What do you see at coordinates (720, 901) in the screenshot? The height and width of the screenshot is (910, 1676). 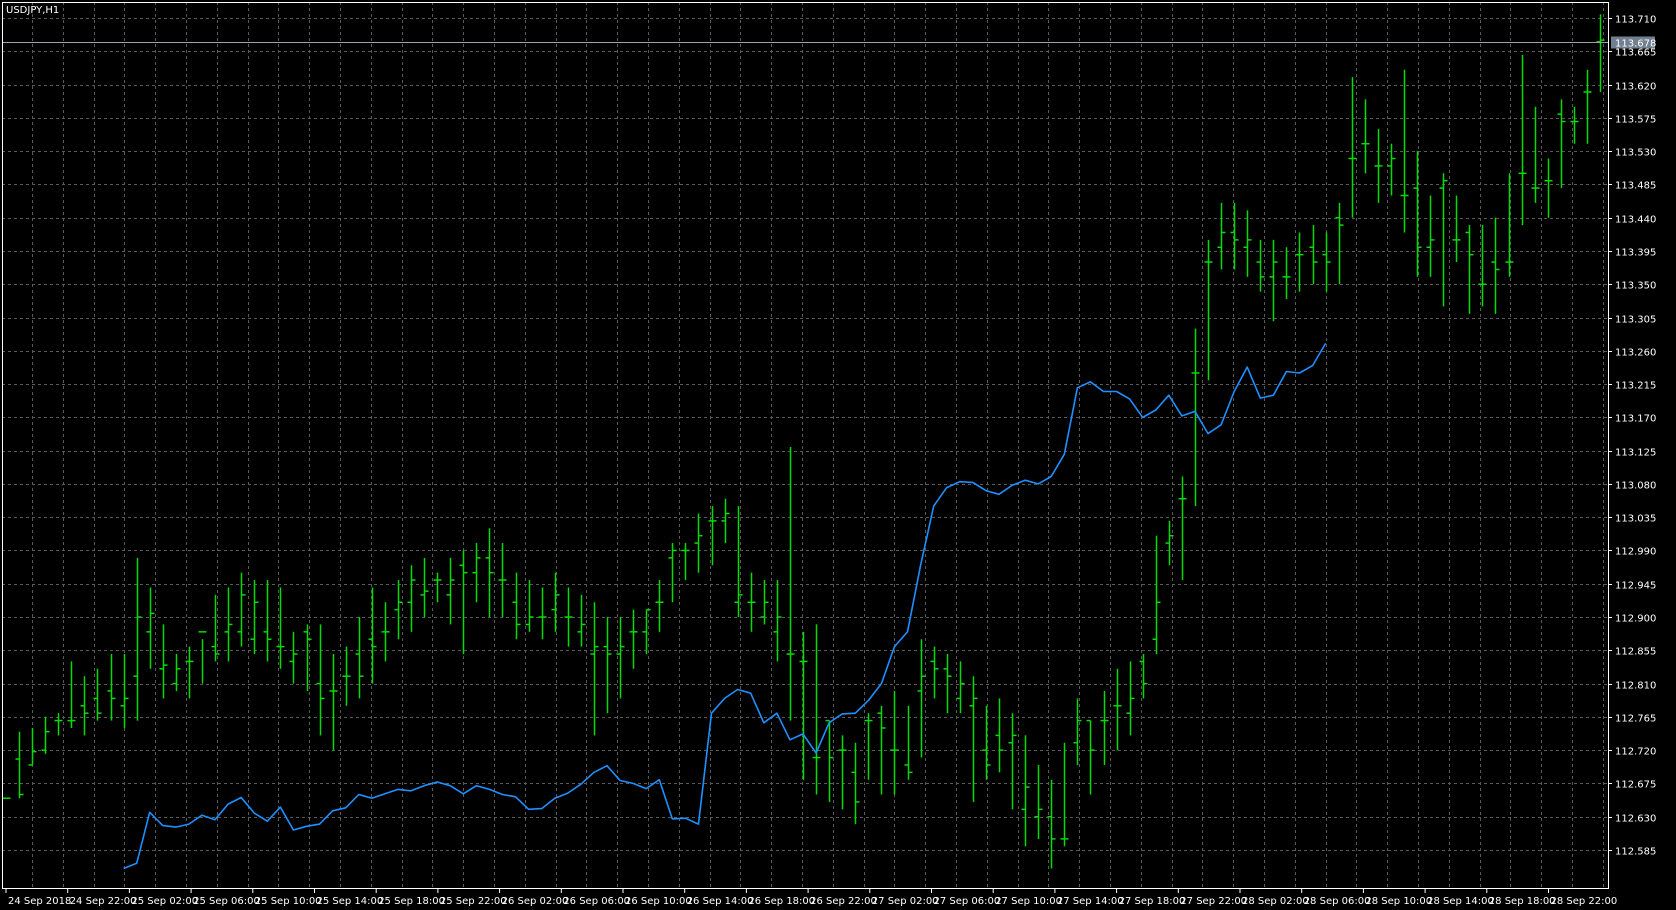 I see `x-tick-label: 26 Sep 14:00` at bounding box center [720, 901].